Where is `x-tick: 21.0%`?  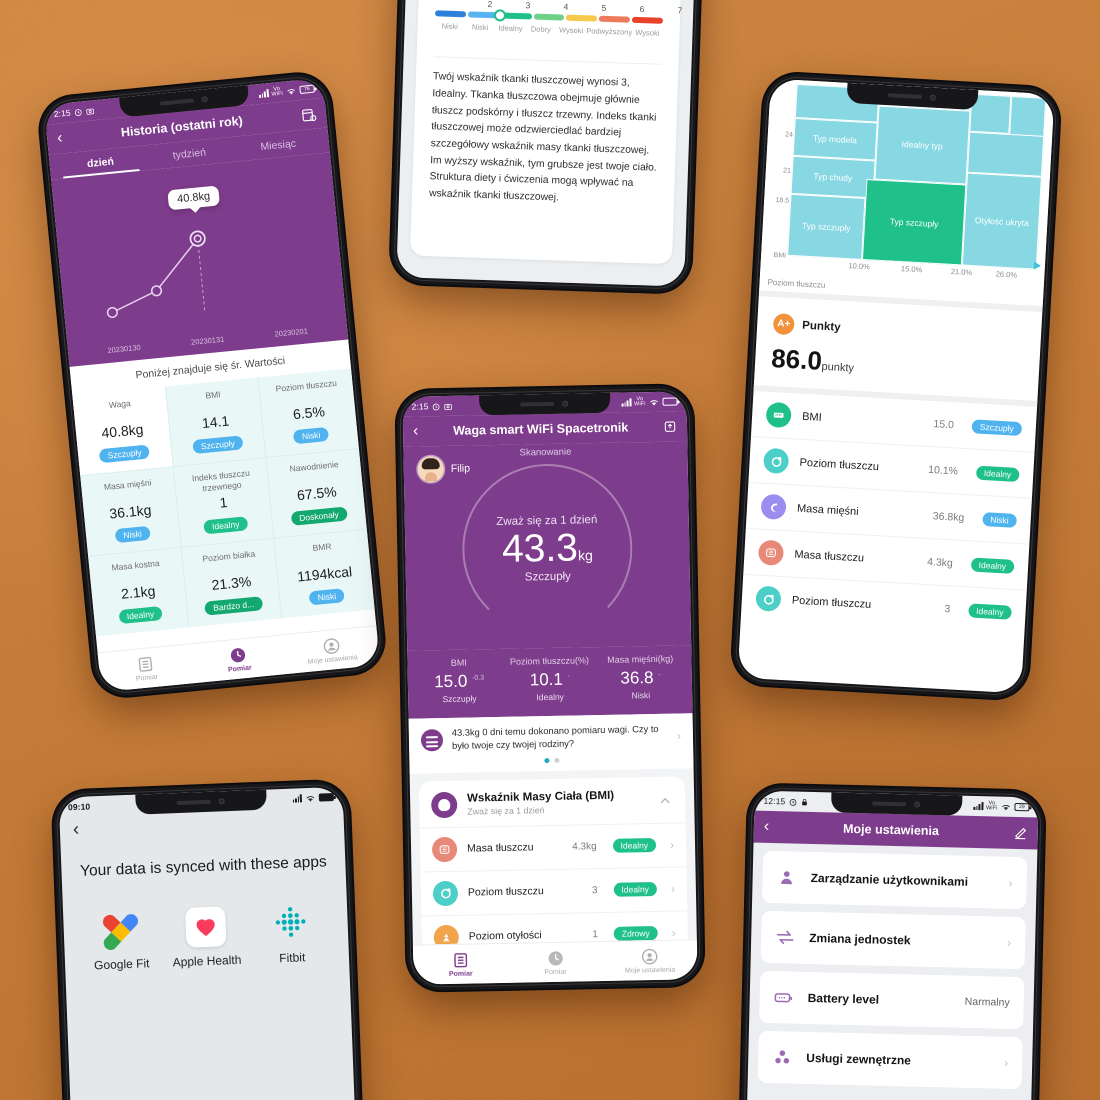 x-tick: 21.0% is located at coordinates (961, 272).